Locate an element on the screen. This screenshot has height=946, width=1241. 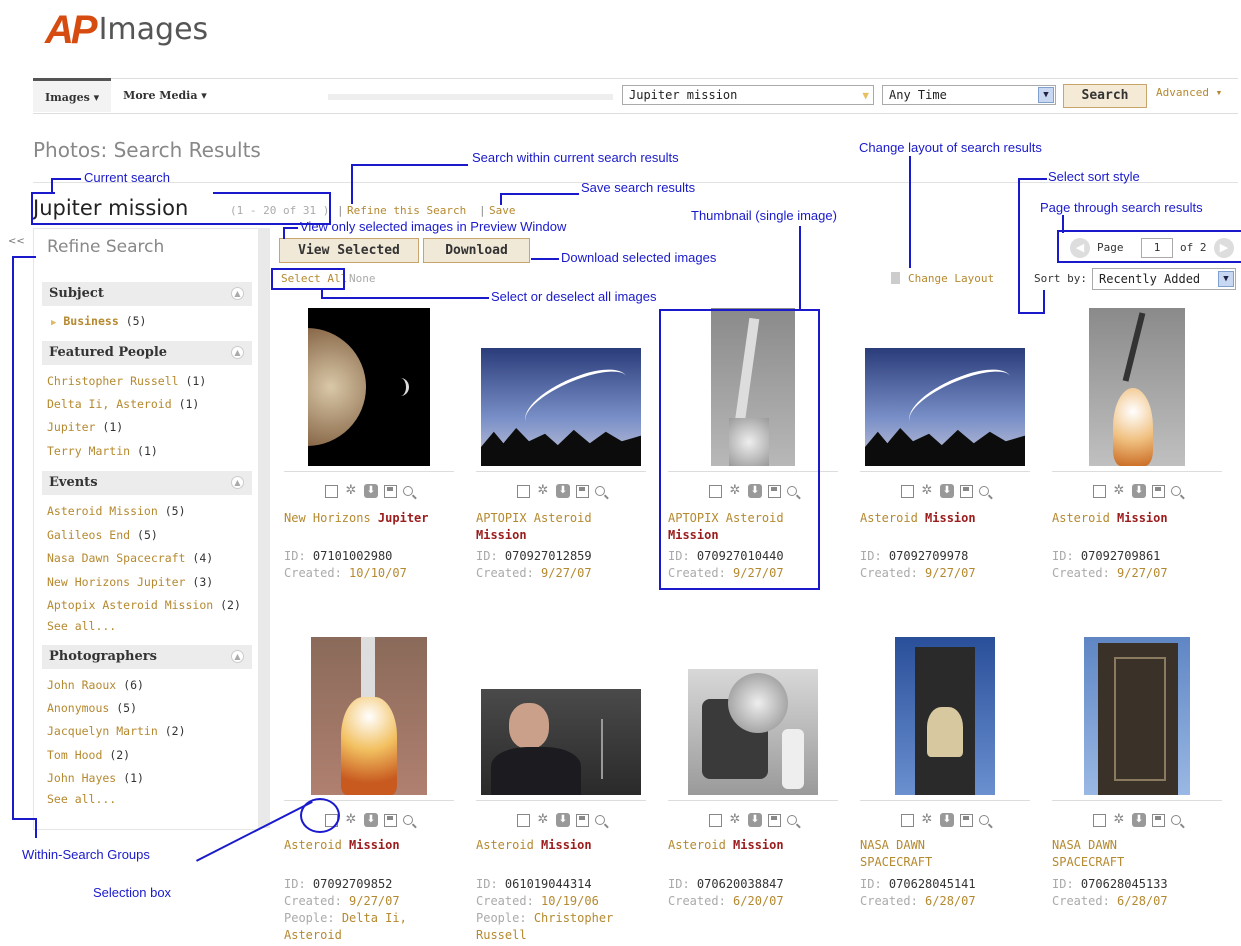
advanced-search-link: Advanced ▾ is located at coordinates (1189, 92).